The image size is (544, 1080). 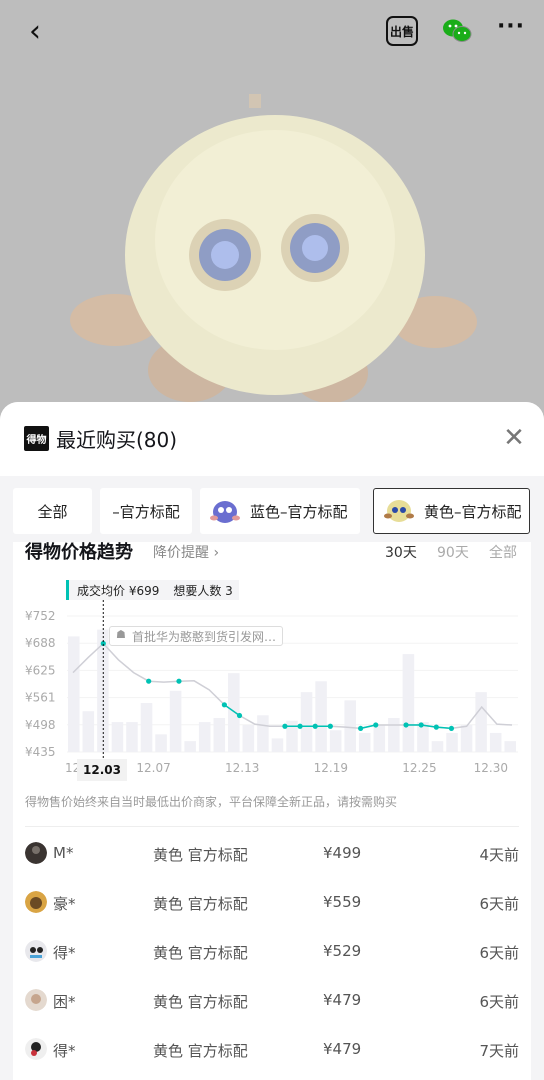 What do you see at coordinates (40, 752) in the screenshot?
I see `y-tick-label: ¥435` at bounding box center [40, 752].